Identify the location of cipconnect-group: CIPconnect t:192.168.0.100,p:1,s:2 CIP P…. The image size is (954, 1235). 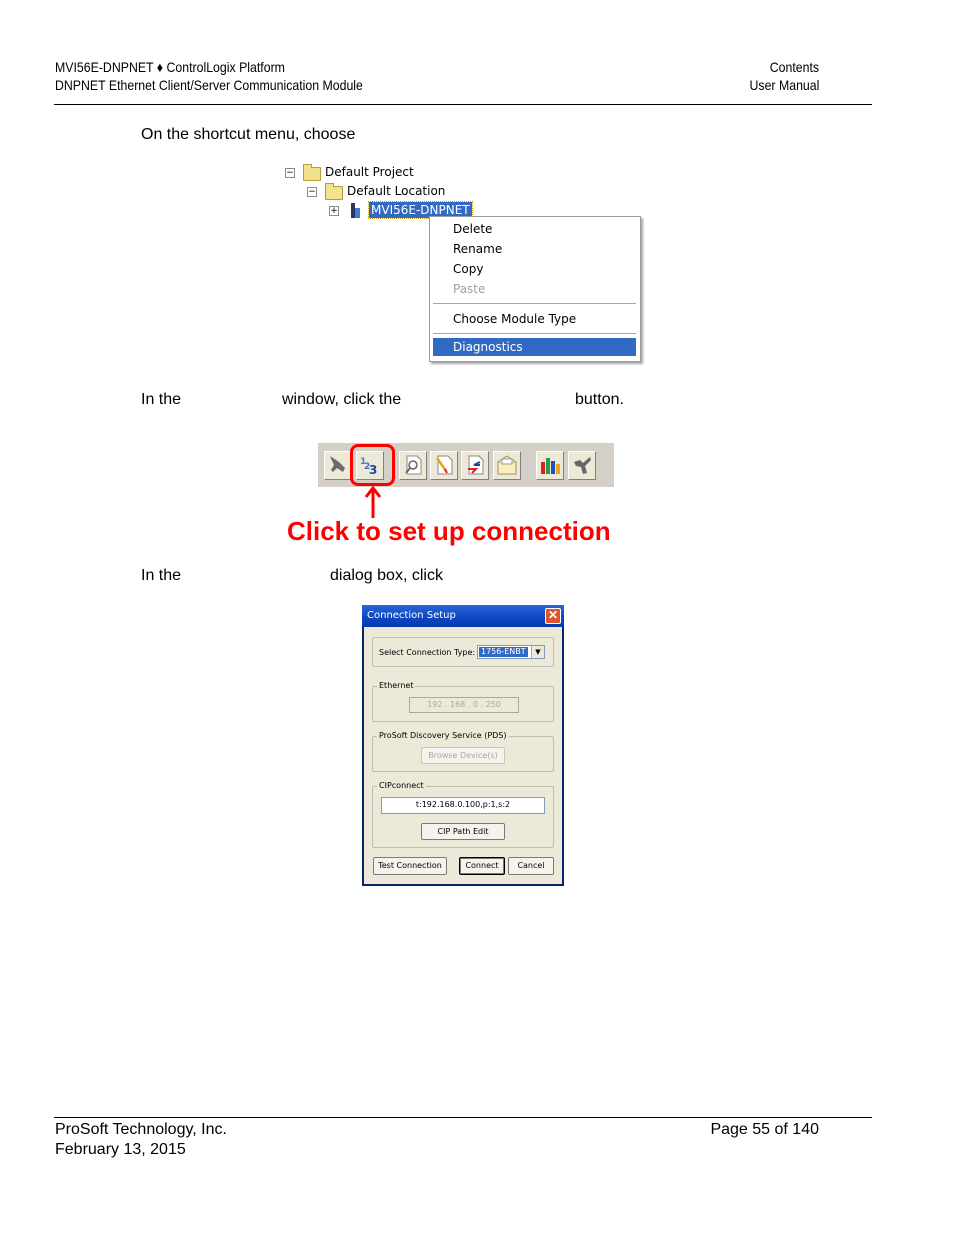
(463, 814).